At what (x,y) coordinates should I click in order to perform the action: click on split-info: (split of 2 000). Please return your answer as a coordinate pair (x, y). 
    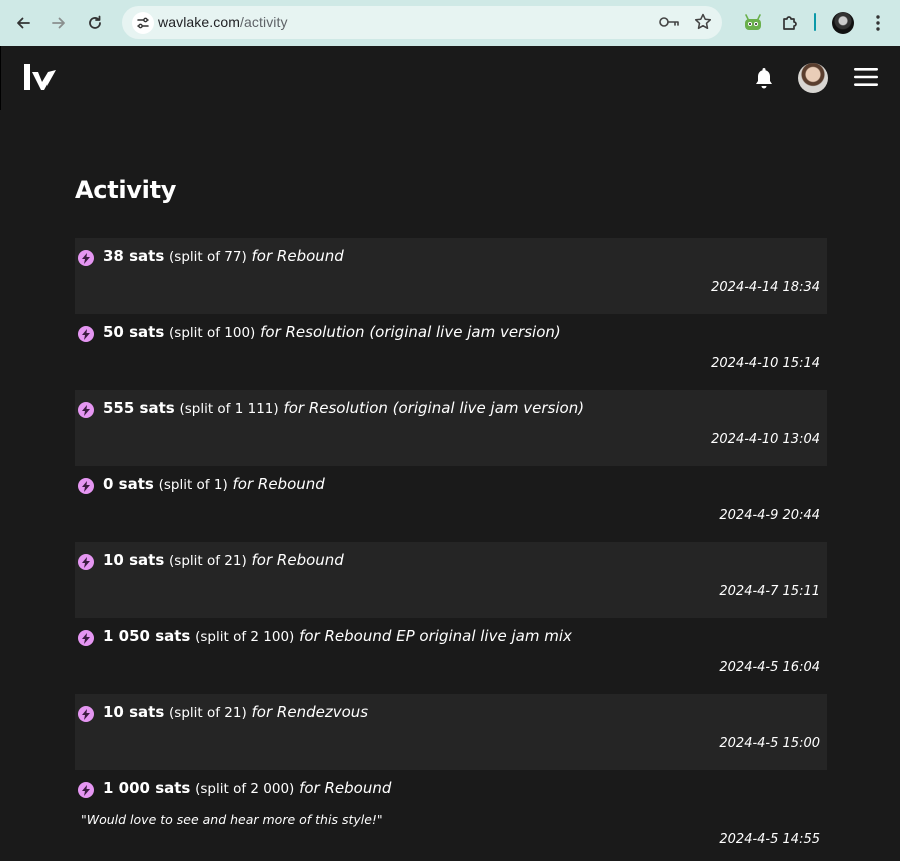
    Looking at the image, I should click on (245, 789).